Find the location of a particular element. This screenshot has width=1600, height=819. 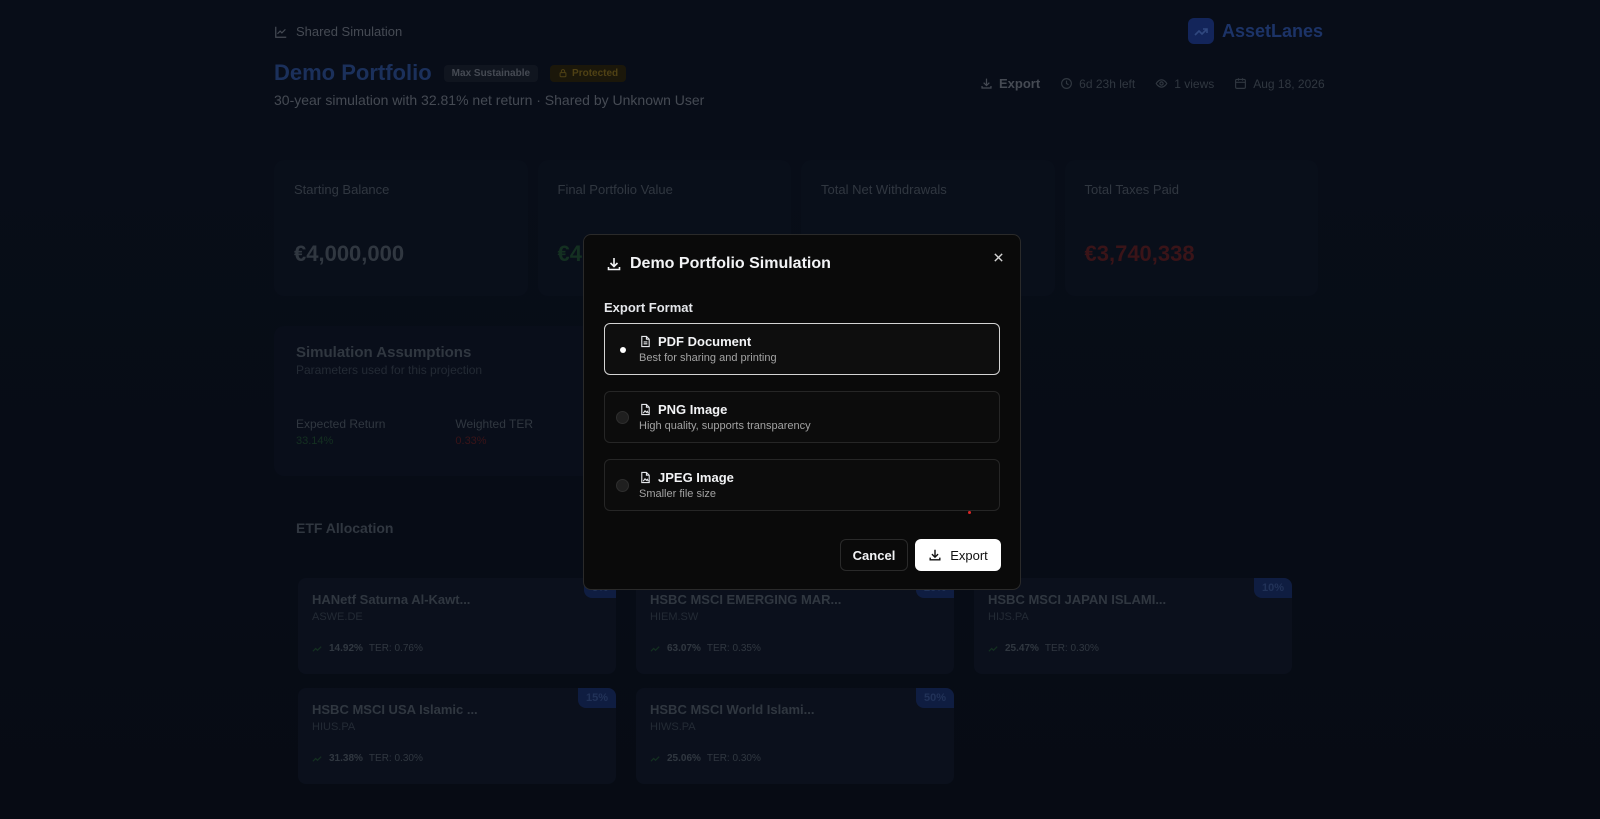

cancel-button: Cancel is located at coordinates (874, 555).